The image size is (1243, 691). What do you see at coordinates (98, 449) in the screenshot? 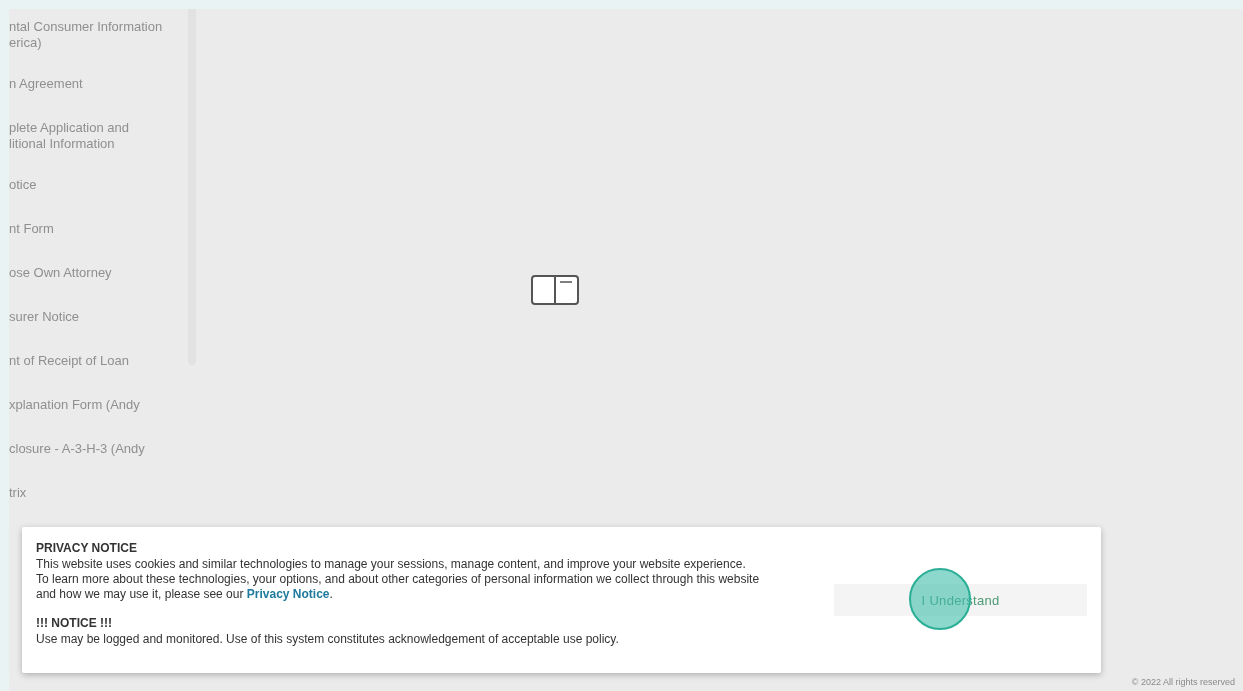
I see `sidebar-item: closure - A-3-H-3 (Andy` at bounding box center [98, 449].